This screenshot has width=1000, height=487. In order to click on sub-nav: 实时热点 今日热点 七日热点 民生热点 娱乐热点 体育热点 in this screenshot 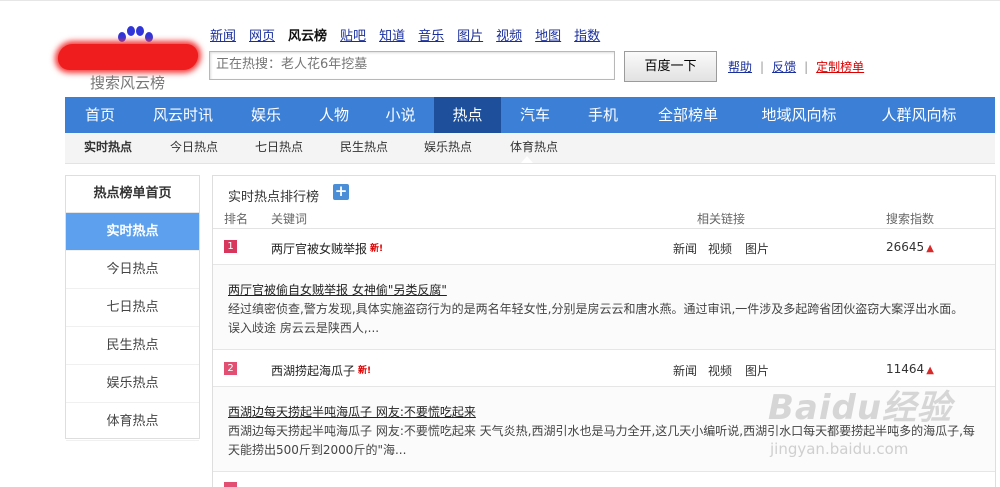, I will do `click(530, 148)`.